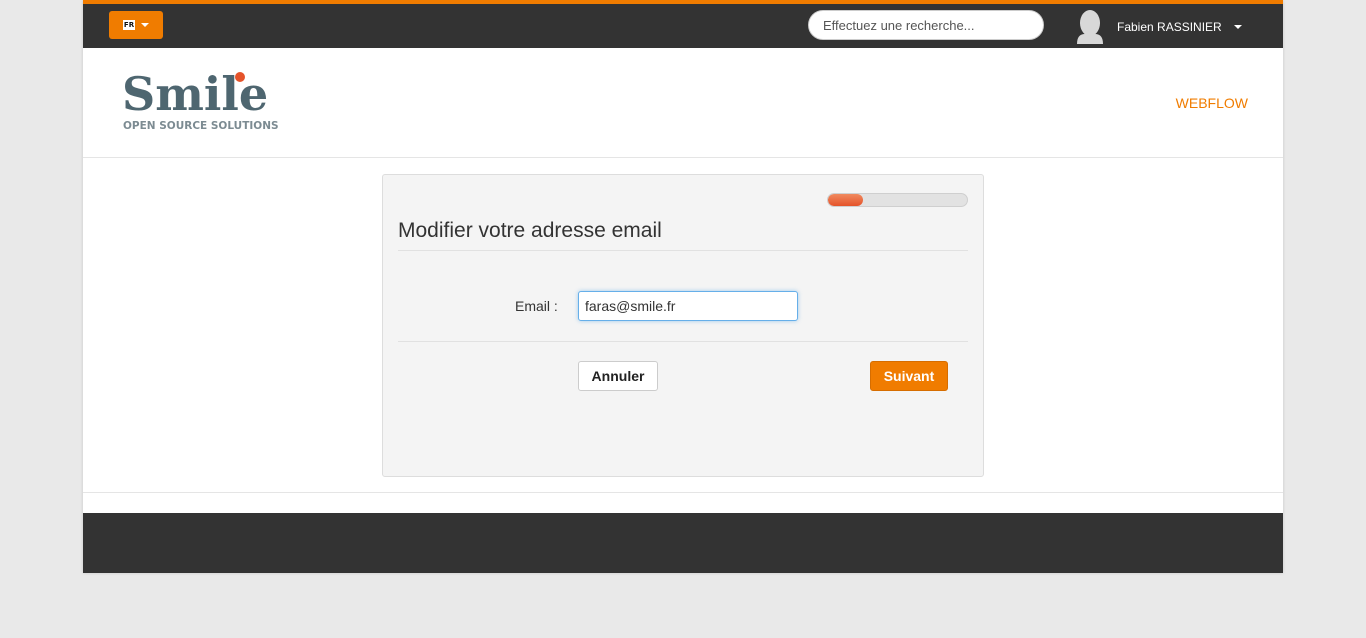 This screenshot has width=1366, height=638. What do you see at coordinates (136, 25) in the screenshot?
I see `language-selector-button: FR` at bounding box center [136, 25].